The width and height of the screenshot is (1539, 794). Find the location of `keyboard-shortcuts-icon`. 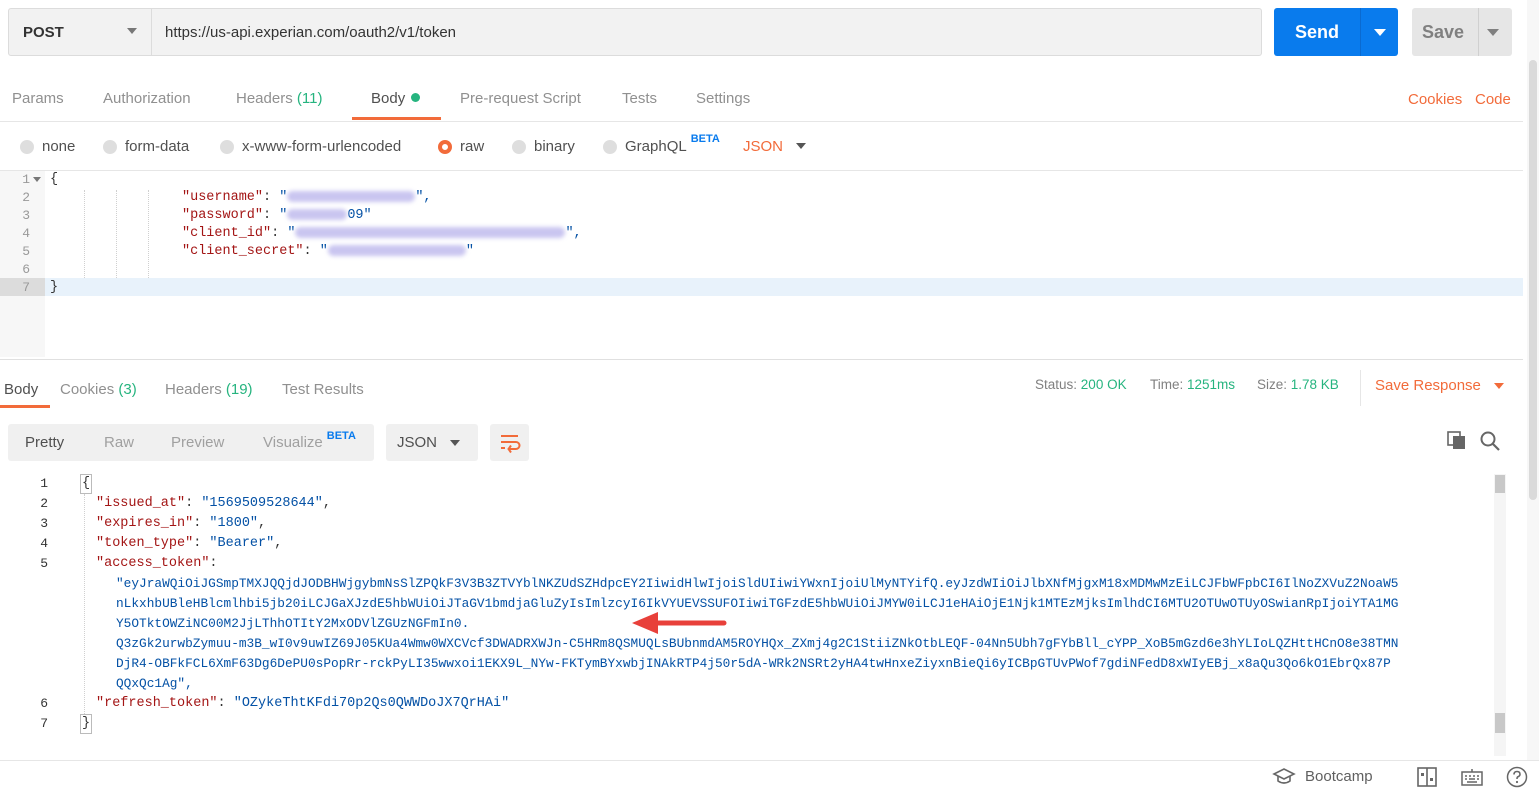

keyboard-shortcuts-icon is located at coordinates (1472, 777).